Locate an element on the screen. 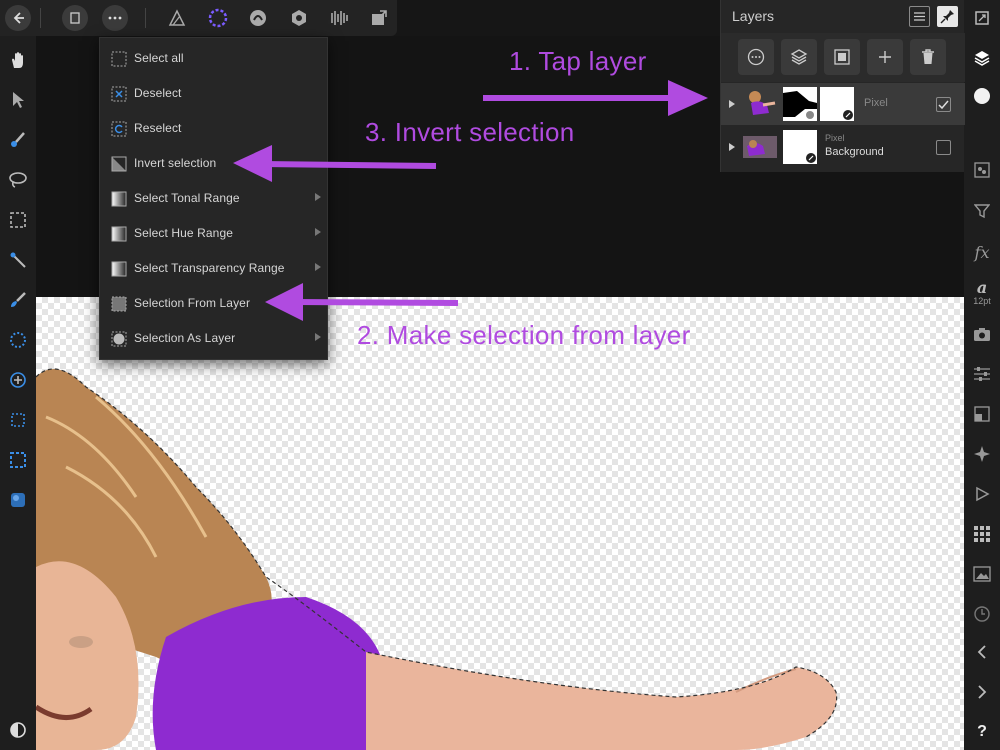 This screenshot has width=1000, height=750. arrow-to-layer is located at coordinates (595, 98).